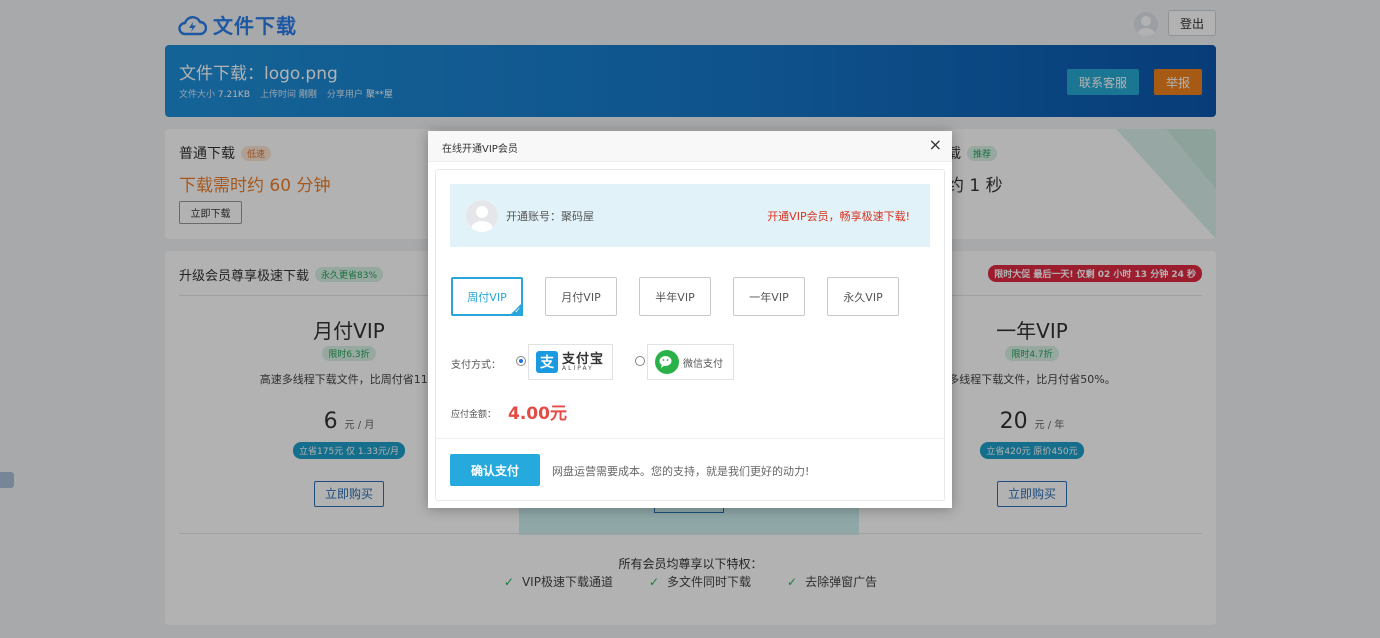 This screenshot has height=638, width=1380. I want to click on wechat-pay-radio, so click(640, 361).